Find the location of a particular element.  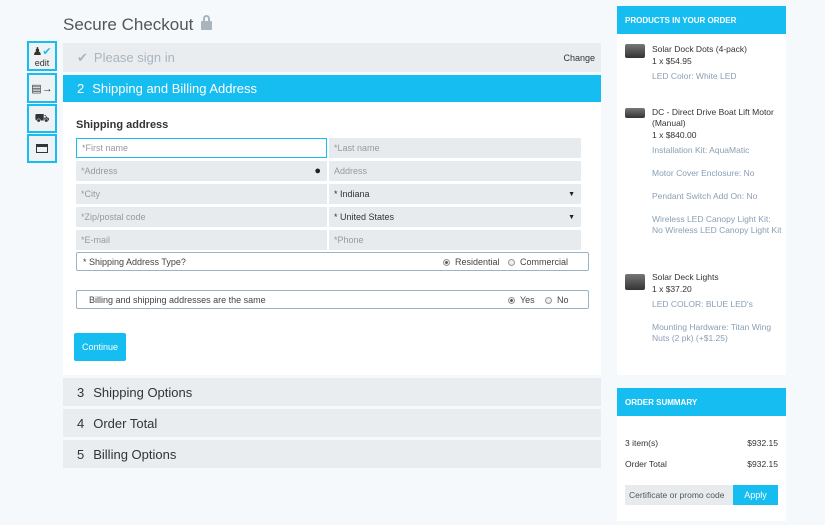

total-row: Order Total $932.15 is located at coordinates (701, 464).